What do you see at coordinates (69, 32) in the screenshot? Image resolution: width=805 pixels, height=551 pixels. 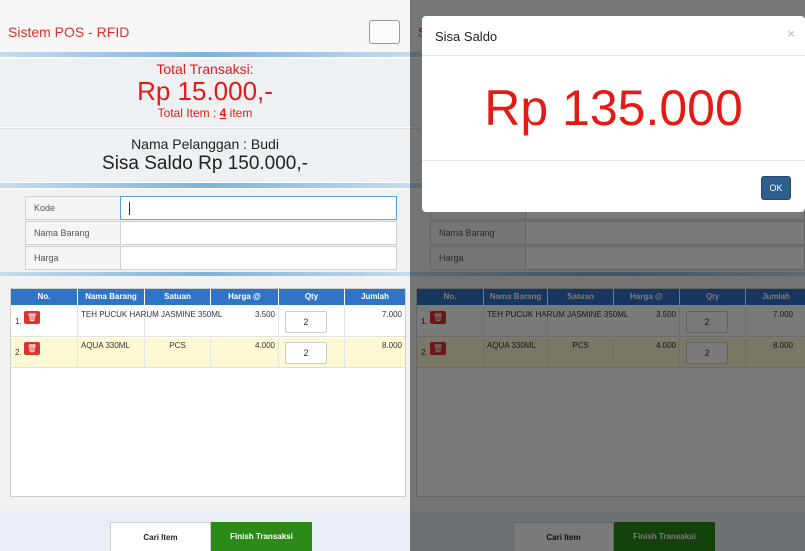 I see `app-title: Sistem POS - RFID` at bounding box center [69, 32].